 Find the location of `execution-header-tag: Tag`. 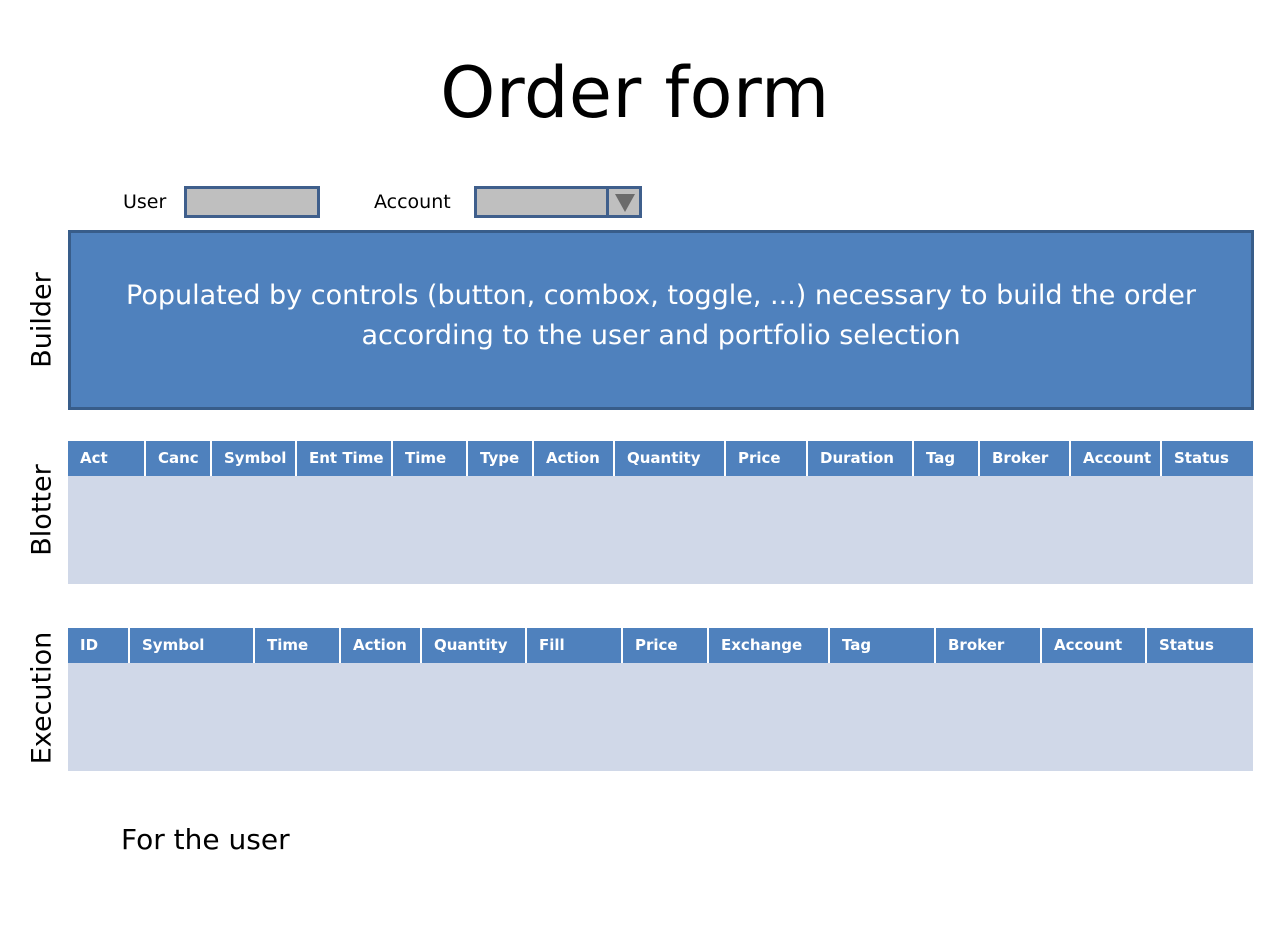

execution-header-tag: Tag is located at coordinates (881, 645).